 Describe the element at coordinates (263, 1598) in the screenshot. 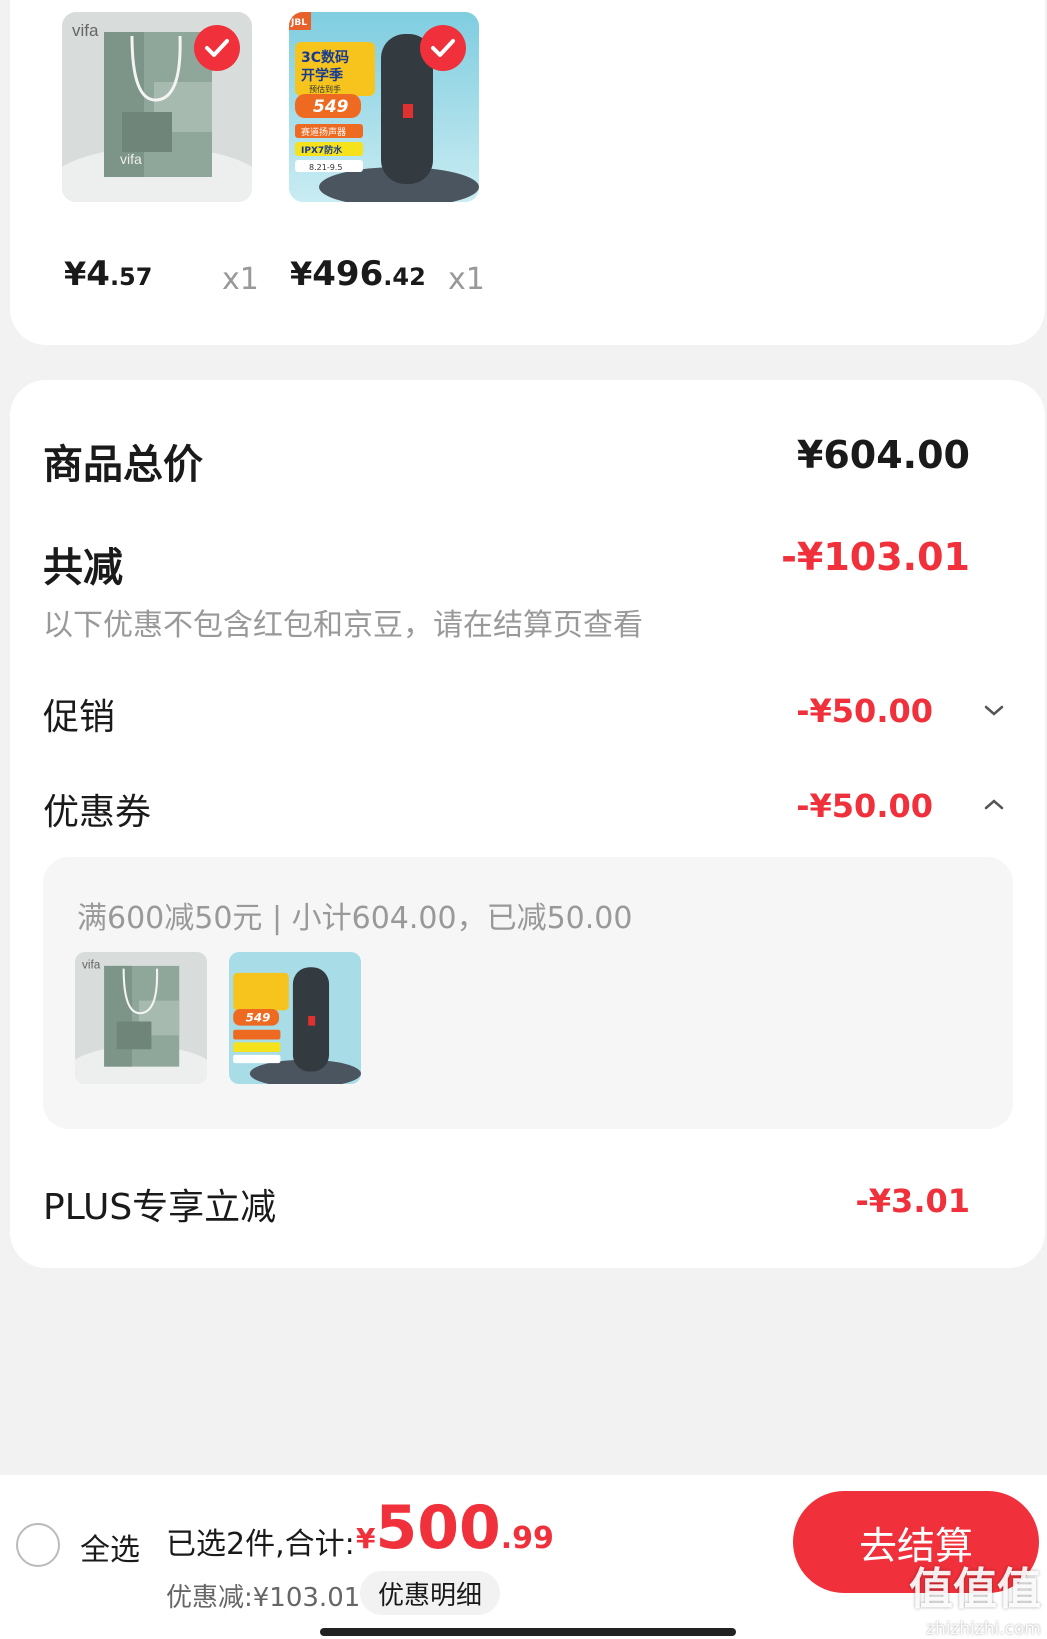

I see `discount-summary-line: 优惠减:¥103.01` at that location.